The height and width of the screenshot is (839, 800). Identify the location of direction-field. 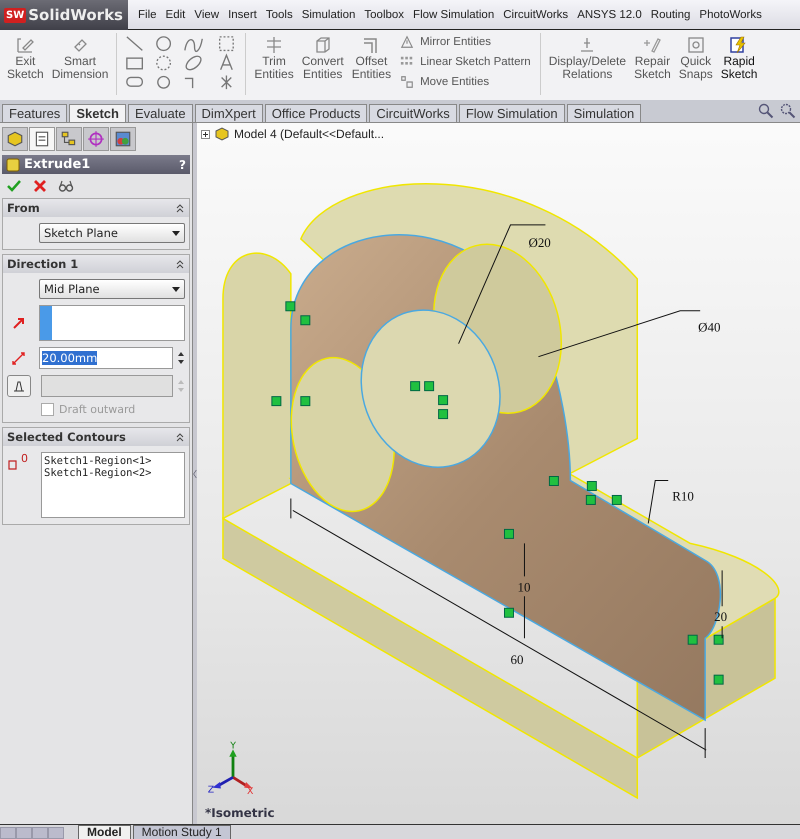
(112, 323).